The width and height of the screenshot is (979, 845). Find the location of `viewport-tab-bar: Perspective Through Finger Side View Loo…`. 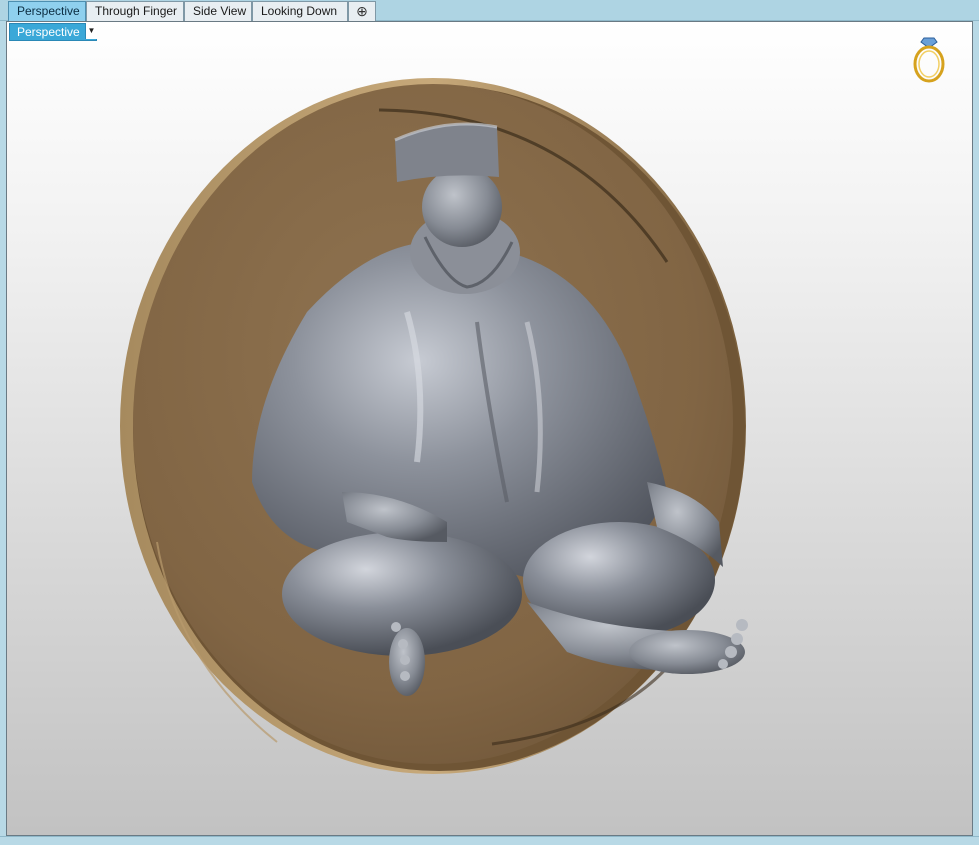

viewport-tab-bar: Perspective Through Finger Side View Loo… is located at coordinates (489, 10).